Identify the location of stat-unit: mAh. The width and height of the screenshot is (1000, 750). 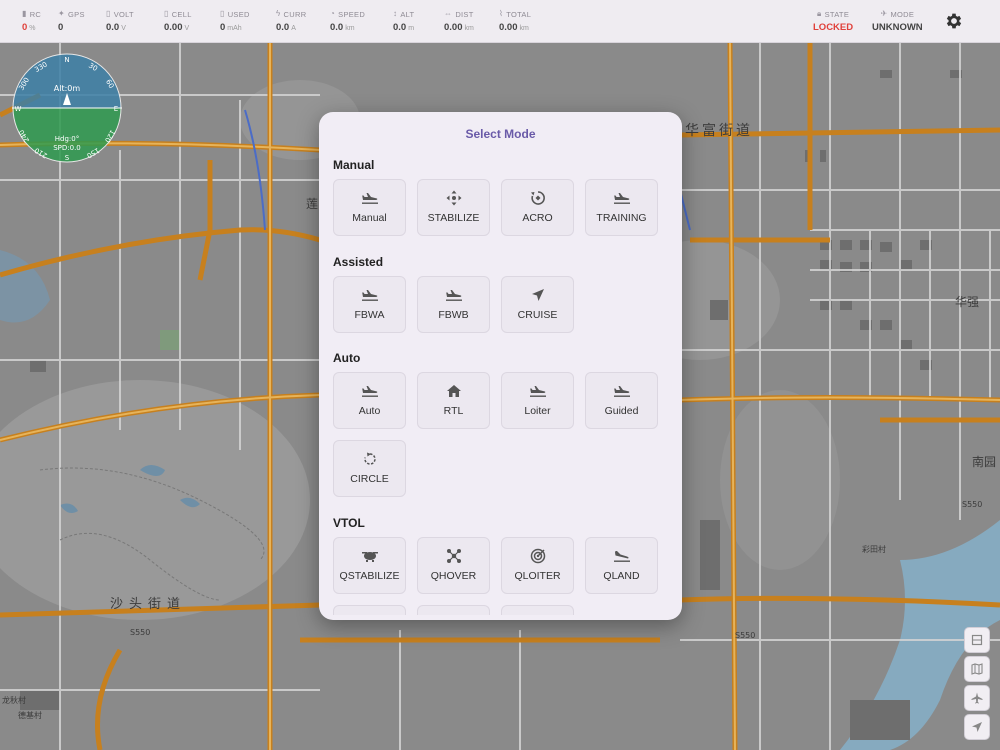
(234, 28).